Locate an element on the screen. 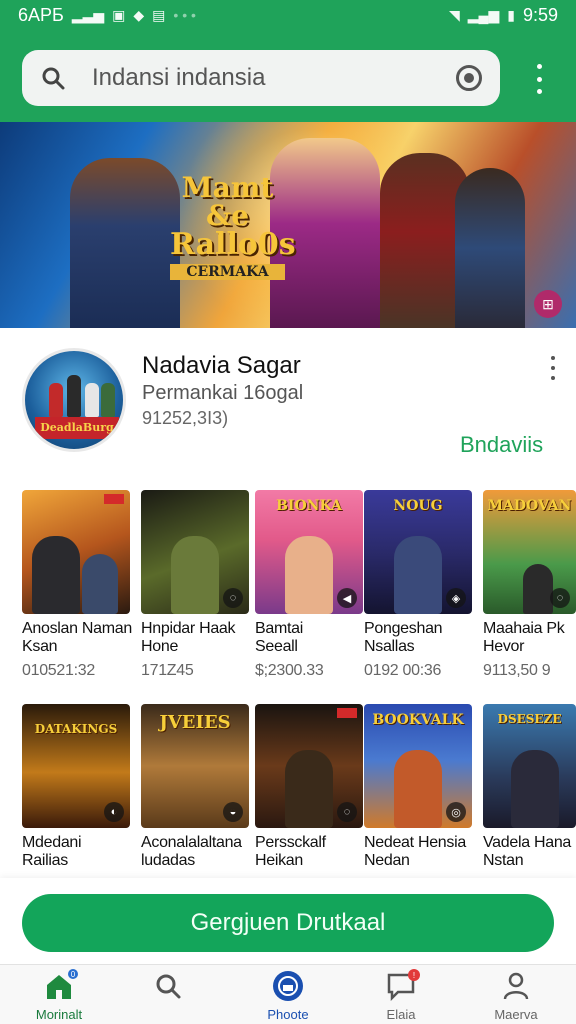  app-title: Nadavia Sagar is located at coordinates (221, 365).